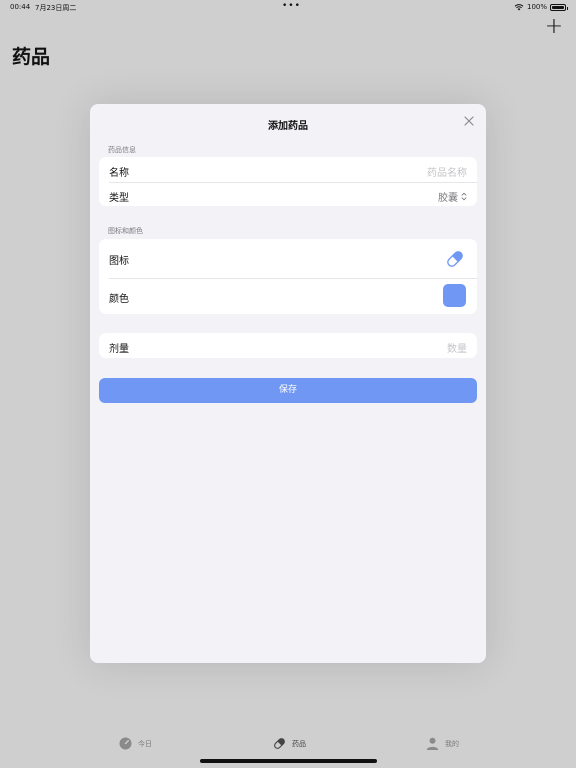 This screenshot has width=576, height=768. I want to click on tab-today-label: 今日, so click(145, 743).